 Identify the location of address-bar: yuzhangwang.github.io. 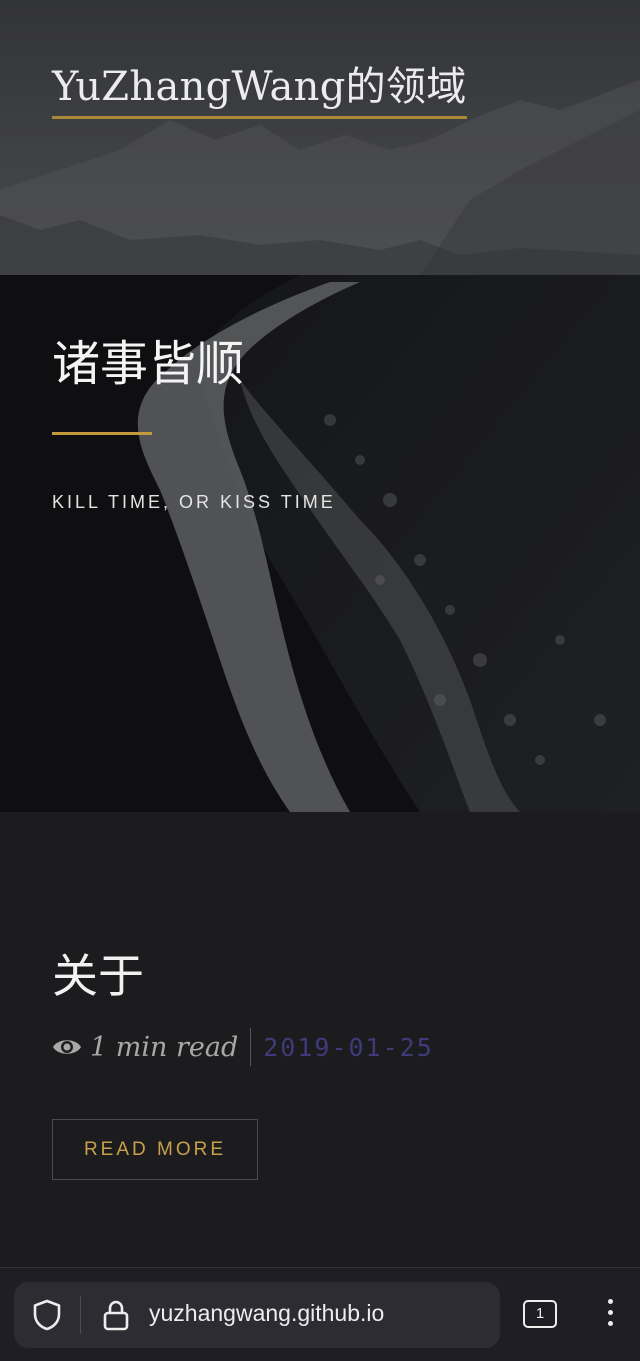
(257, 1315).